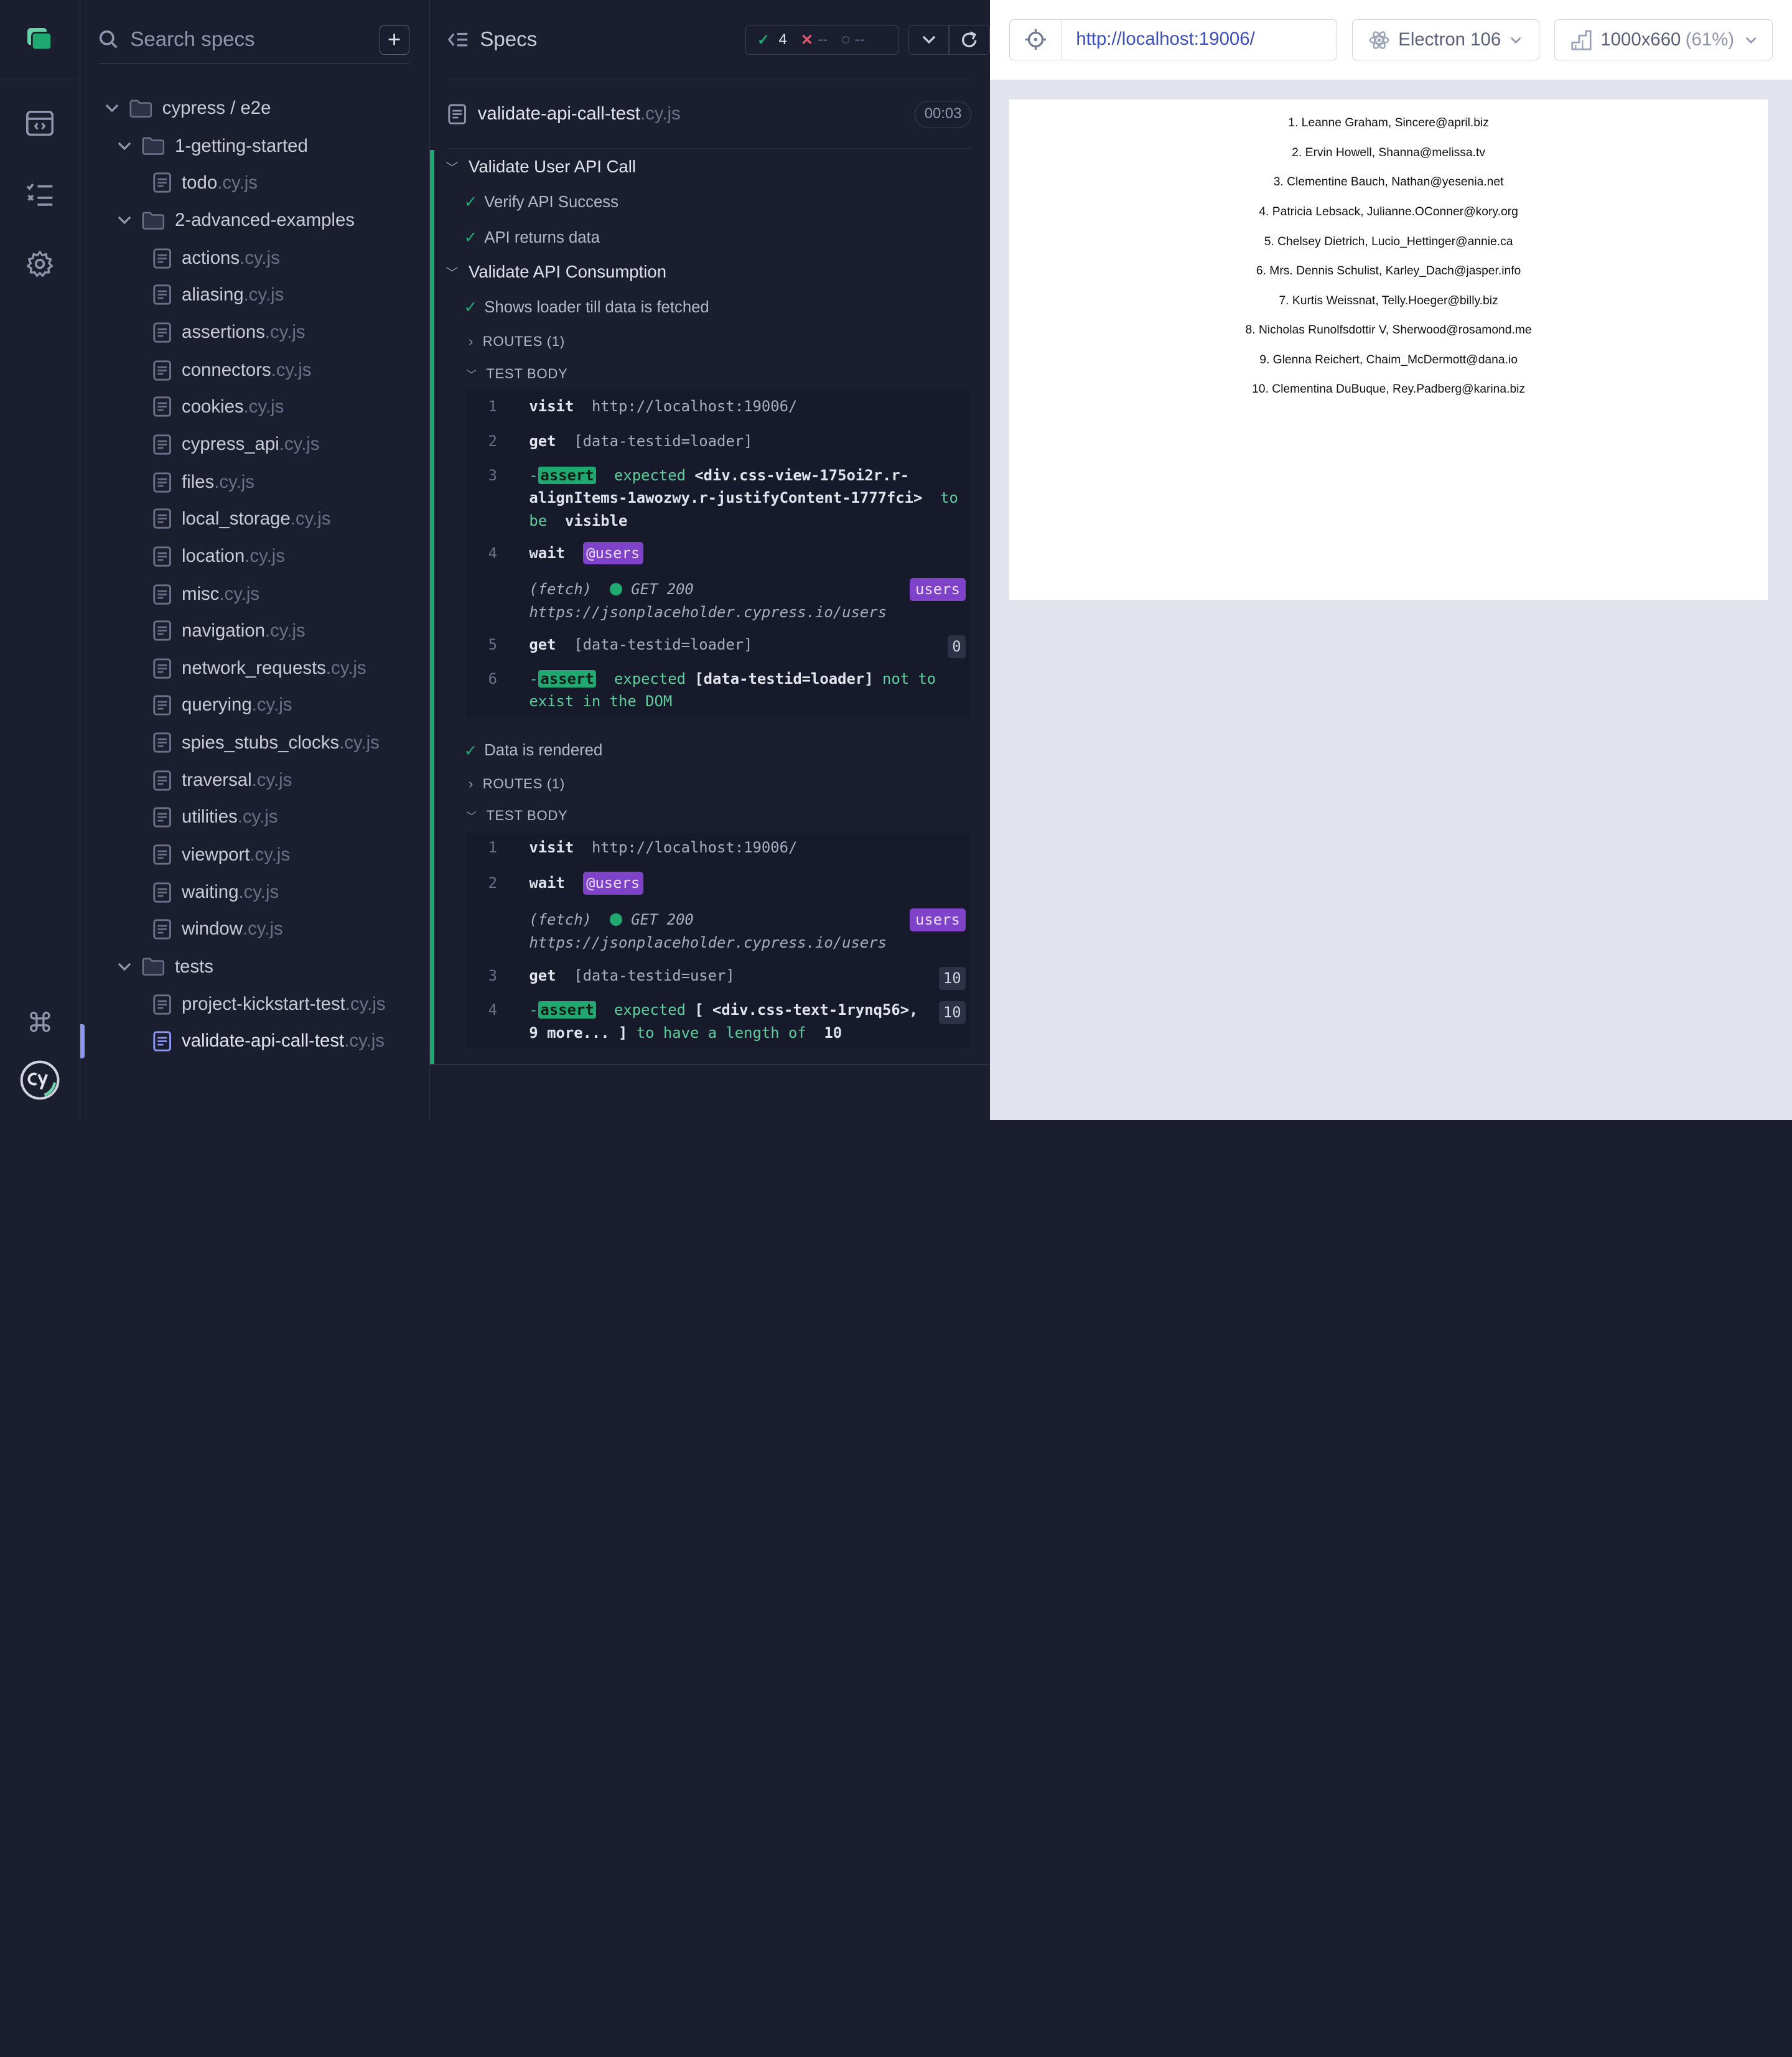 The width and height of the screenshot is (1792, 2057). I want to click on search-input: Search specs, so click(255, 40).